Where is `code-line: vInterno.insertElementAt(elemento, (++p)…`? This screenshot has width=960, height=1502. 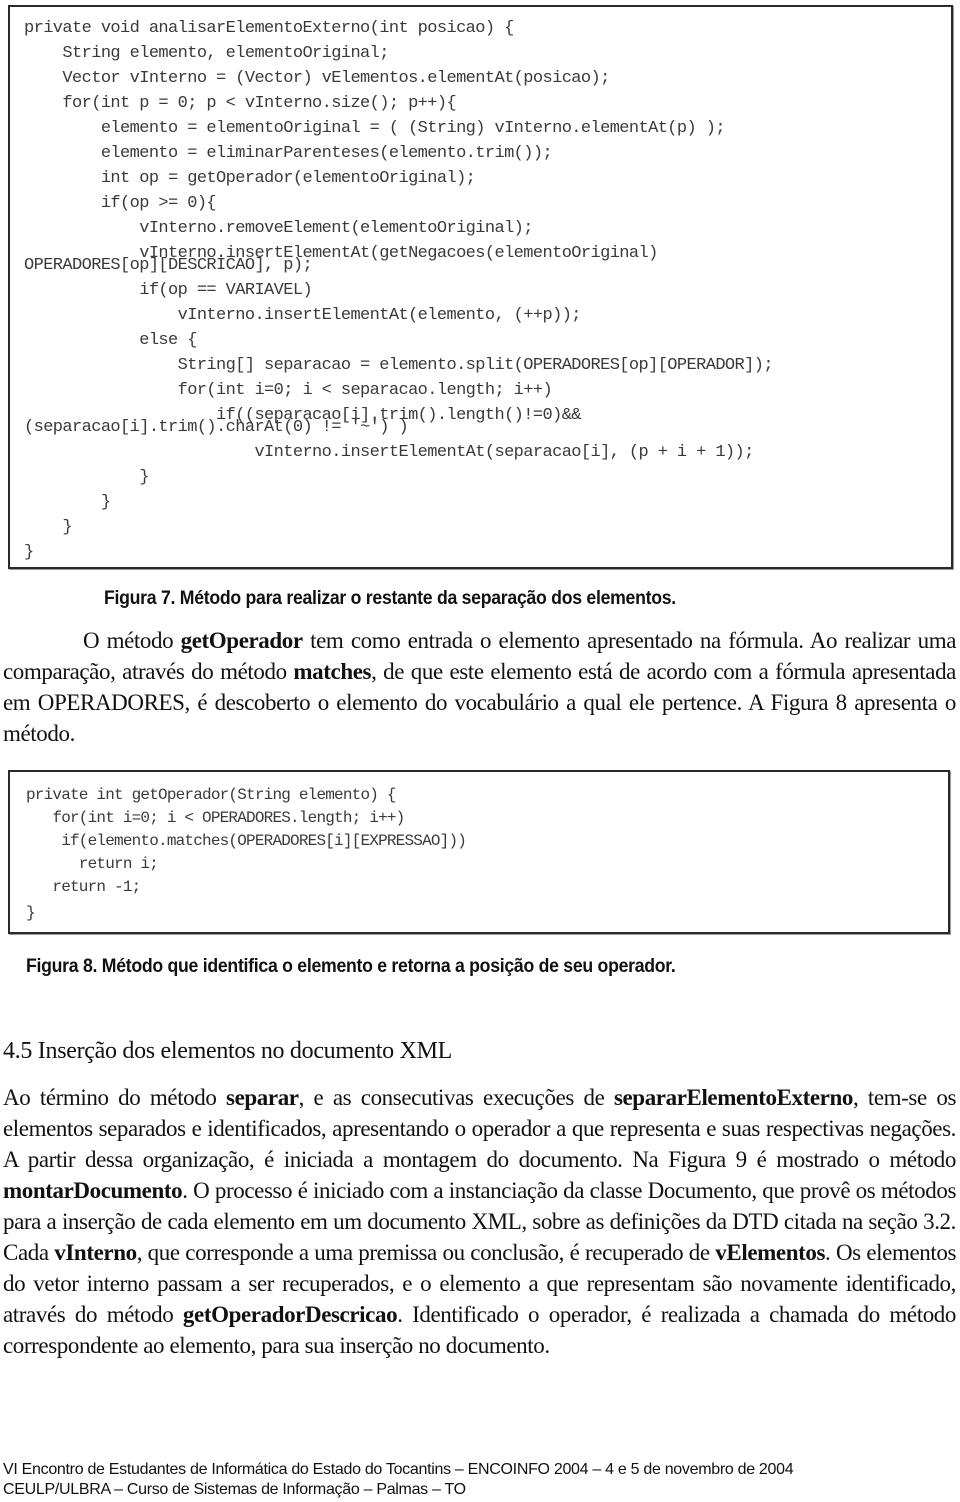 code-line: vInterno.insertElementAt(elemento, (++p)… is located at coordinates (303, 315).